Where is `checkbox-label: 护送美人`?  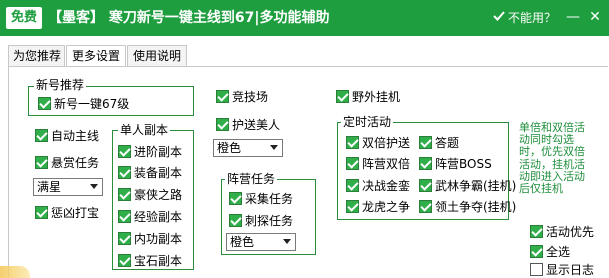 checkbox-label: 护送美人 is located at coordinates (256, 125).